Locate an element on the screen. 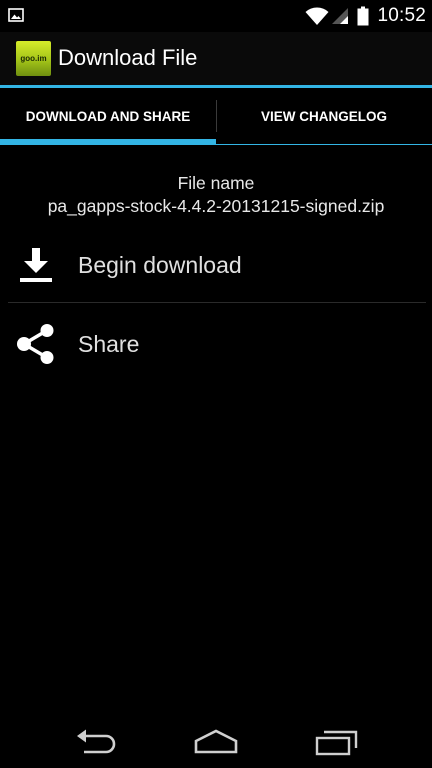 This screenshot has height=768, width=432. back-icon is located at coordinates (96, 741).